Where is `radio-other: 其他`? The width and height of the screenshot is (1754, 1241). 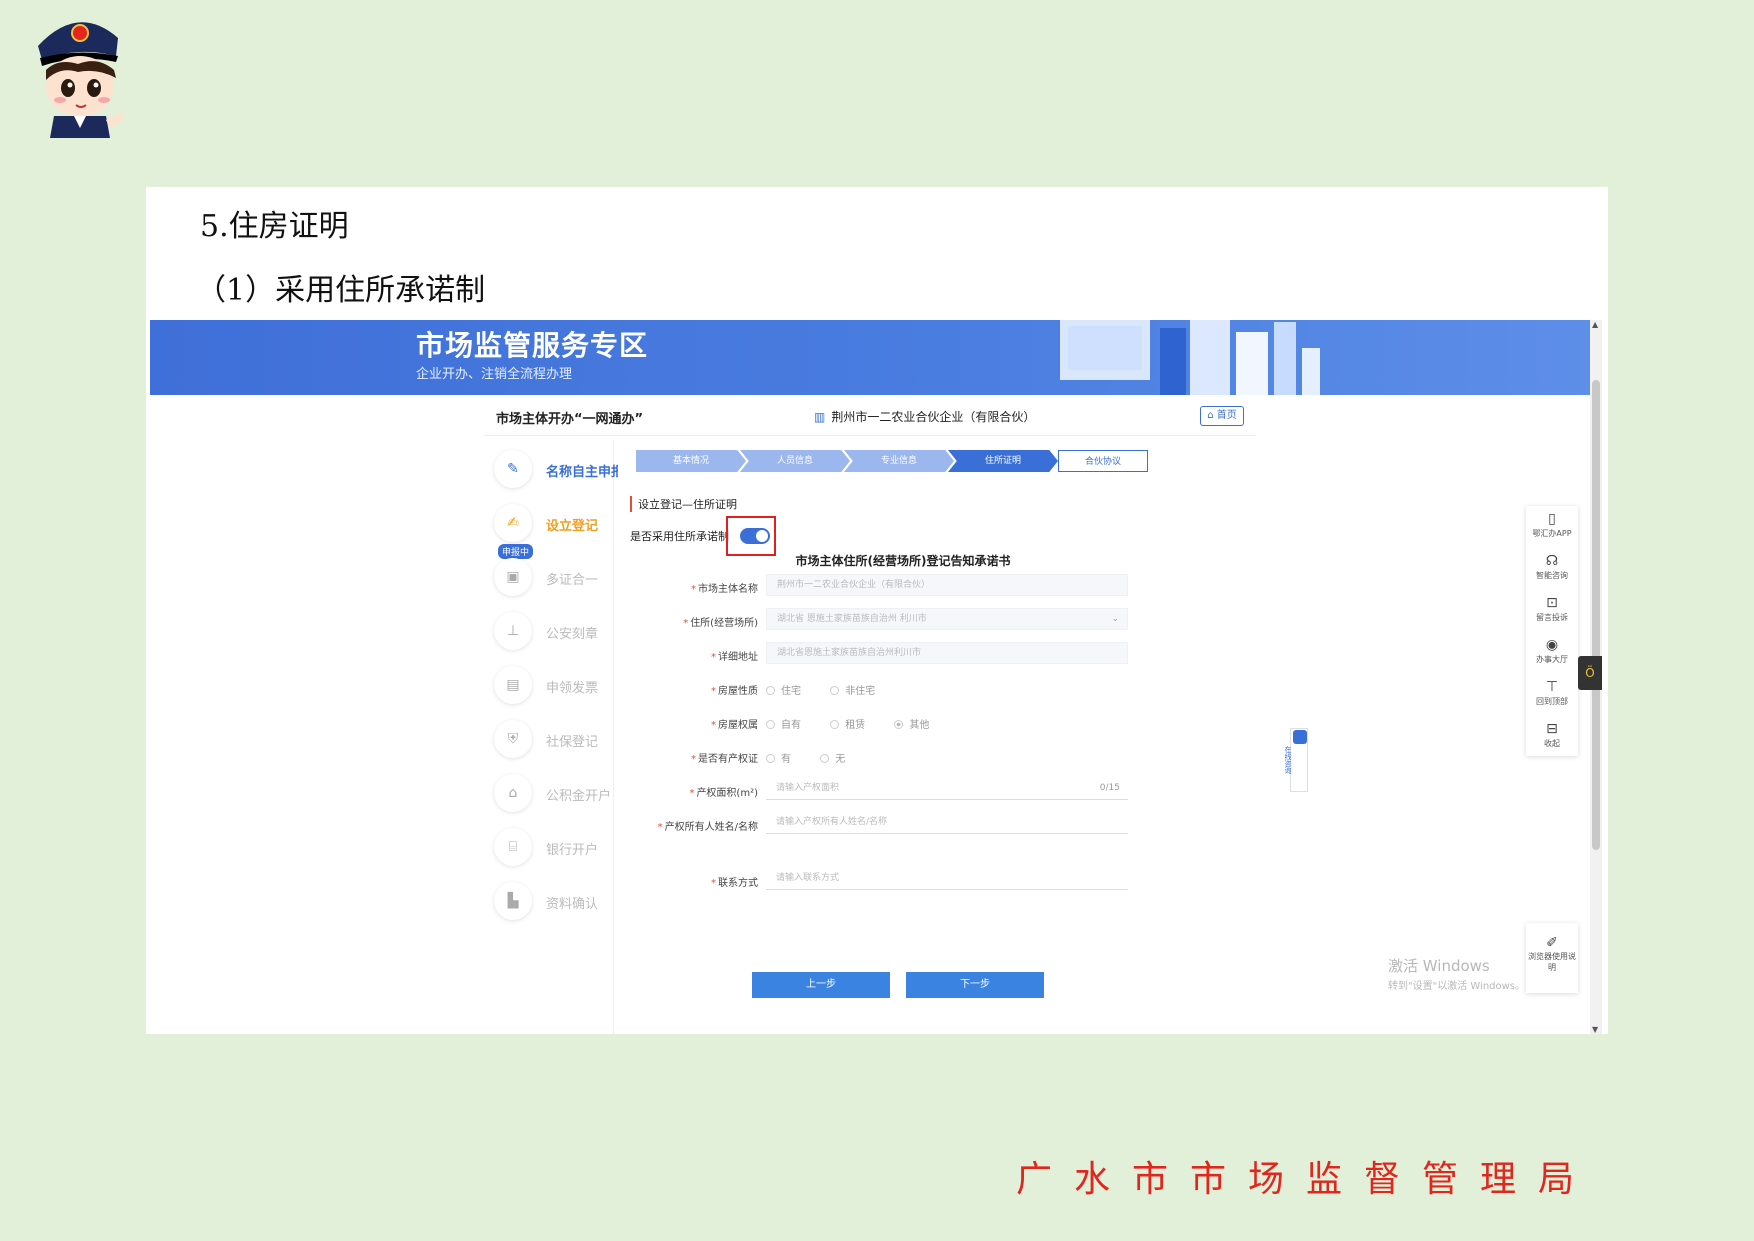
radio-other: 其他 is located at coordinates (911, 725).